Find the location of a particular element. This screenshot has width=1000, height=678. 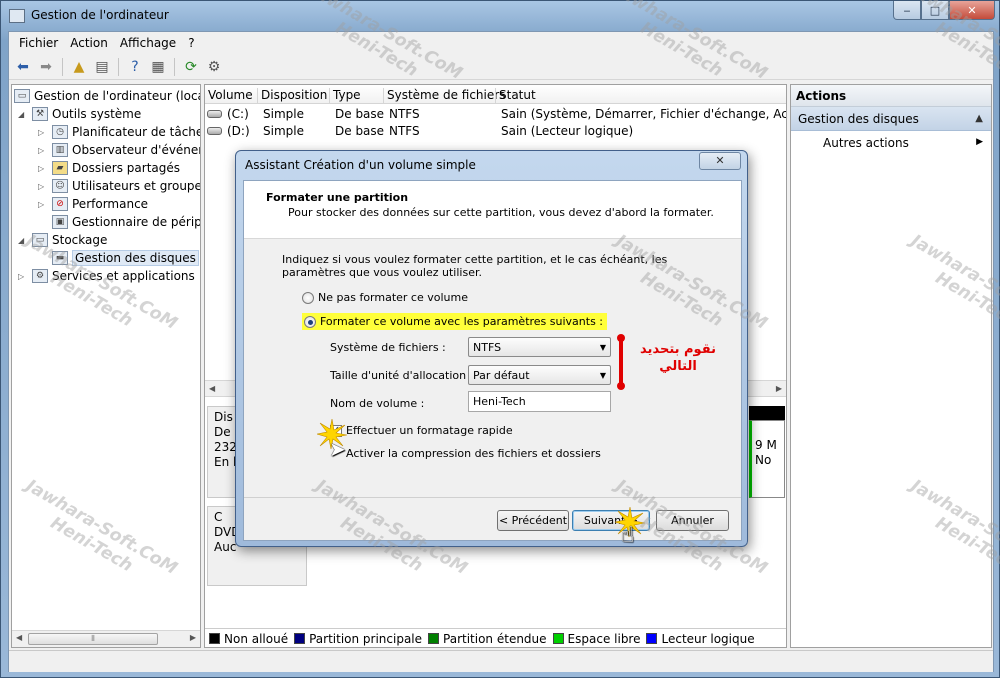

scrollbar-thumb: ⦀ is located at coordinates (93, 639).